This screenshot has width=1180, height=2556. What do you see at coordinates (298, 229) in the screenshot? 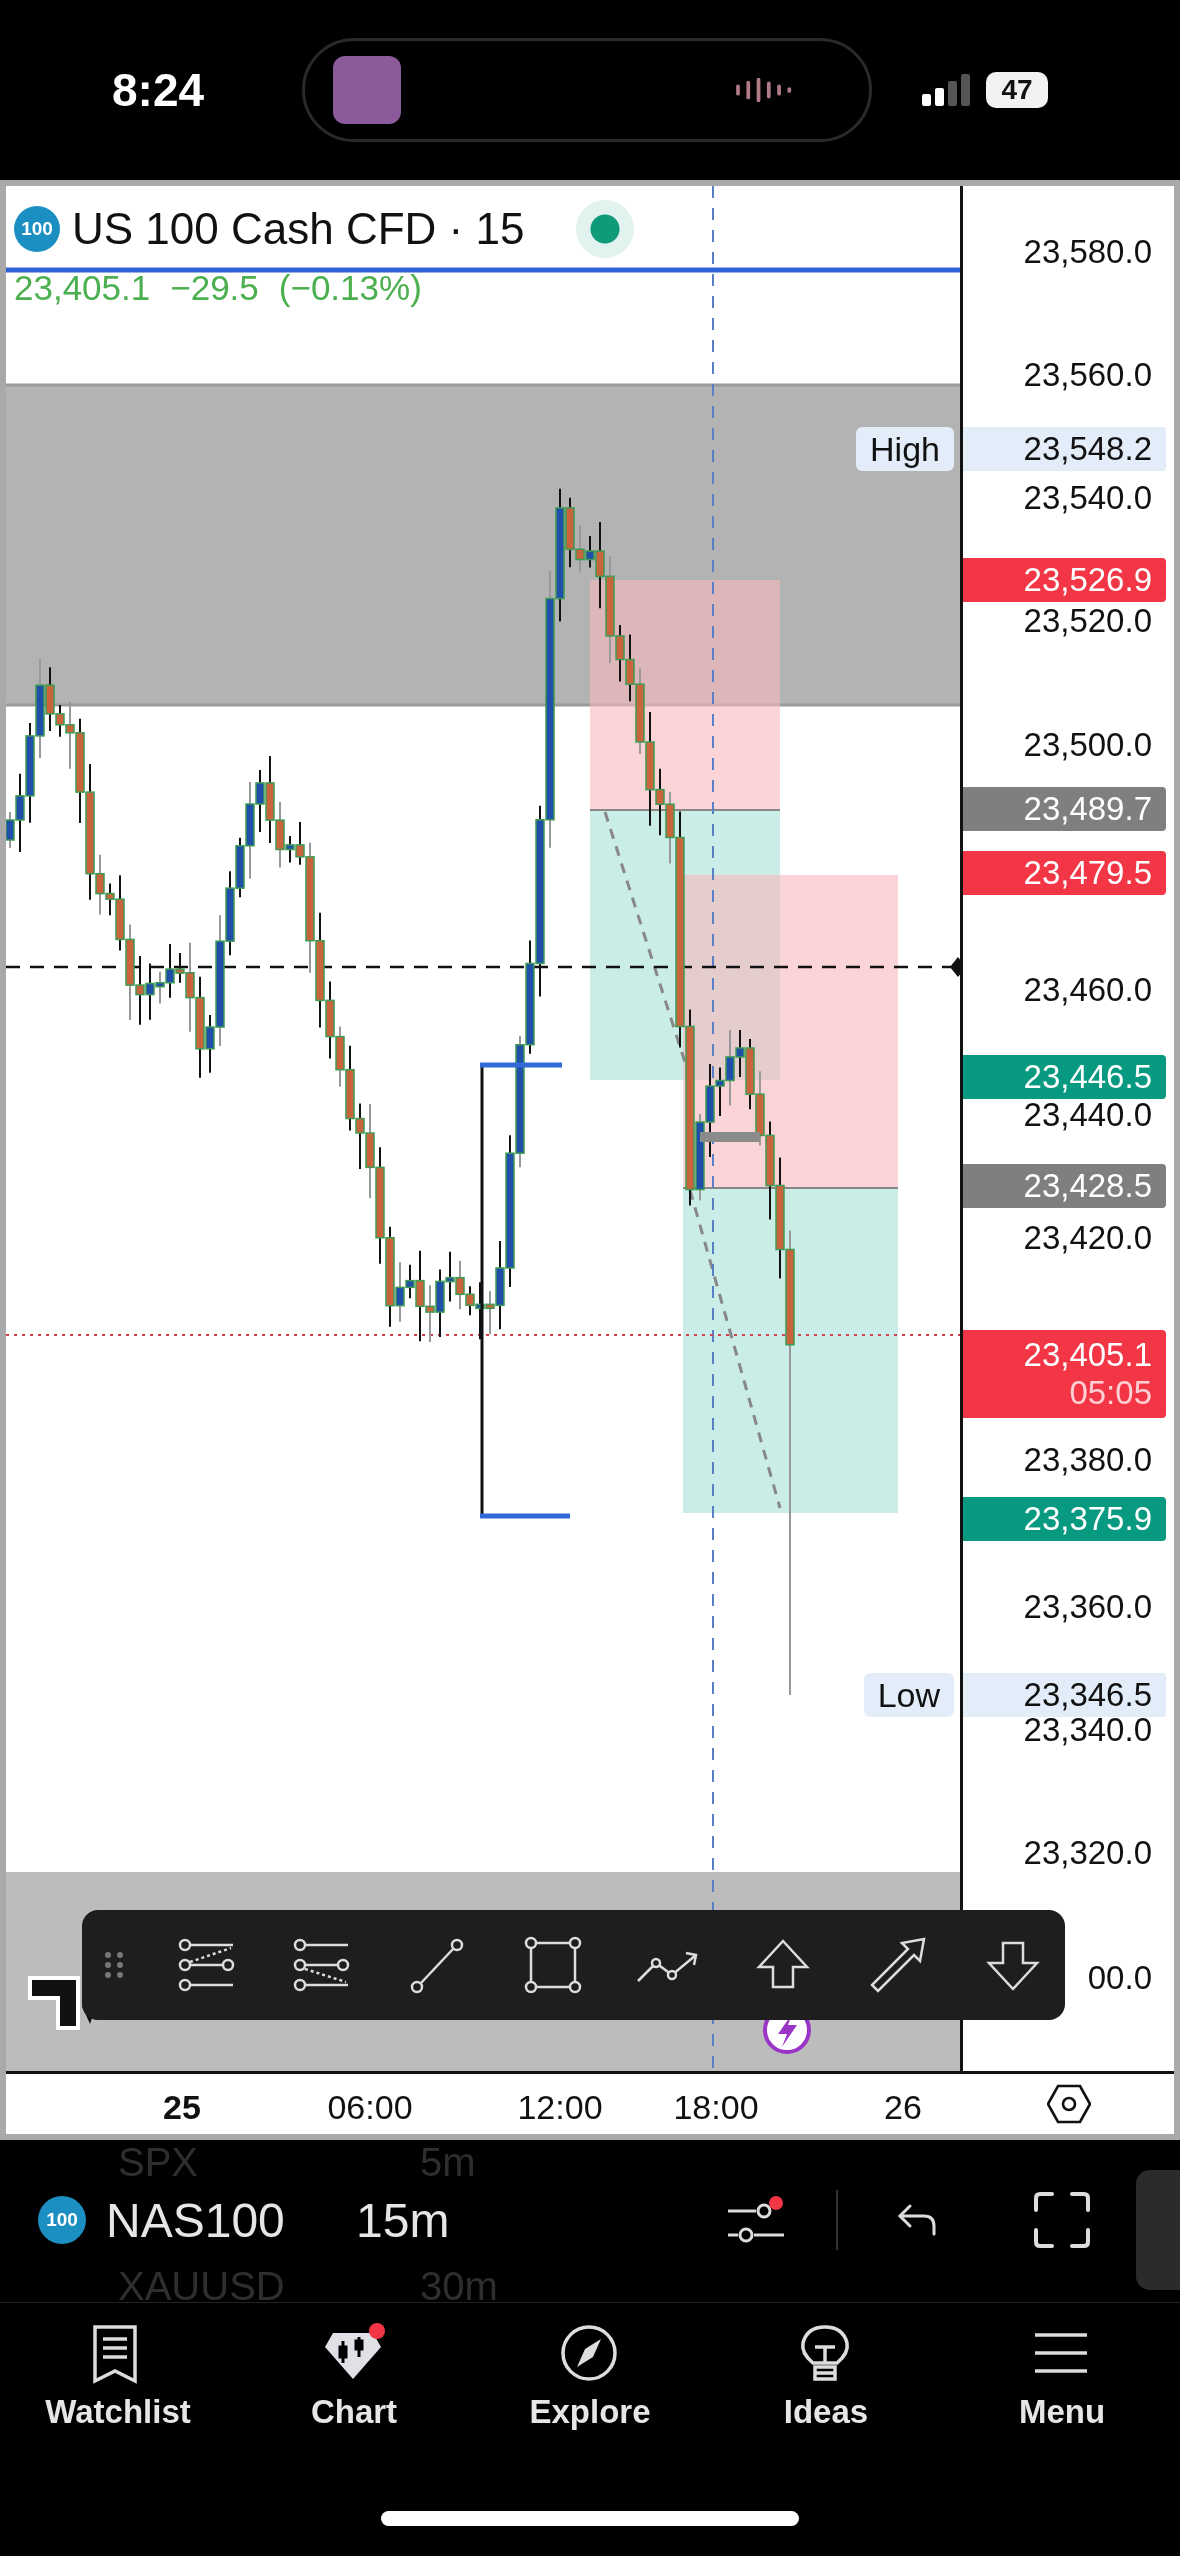
I see `symbol-title: US 100 Cash CFD · 15` at bounding box center [298, 229].